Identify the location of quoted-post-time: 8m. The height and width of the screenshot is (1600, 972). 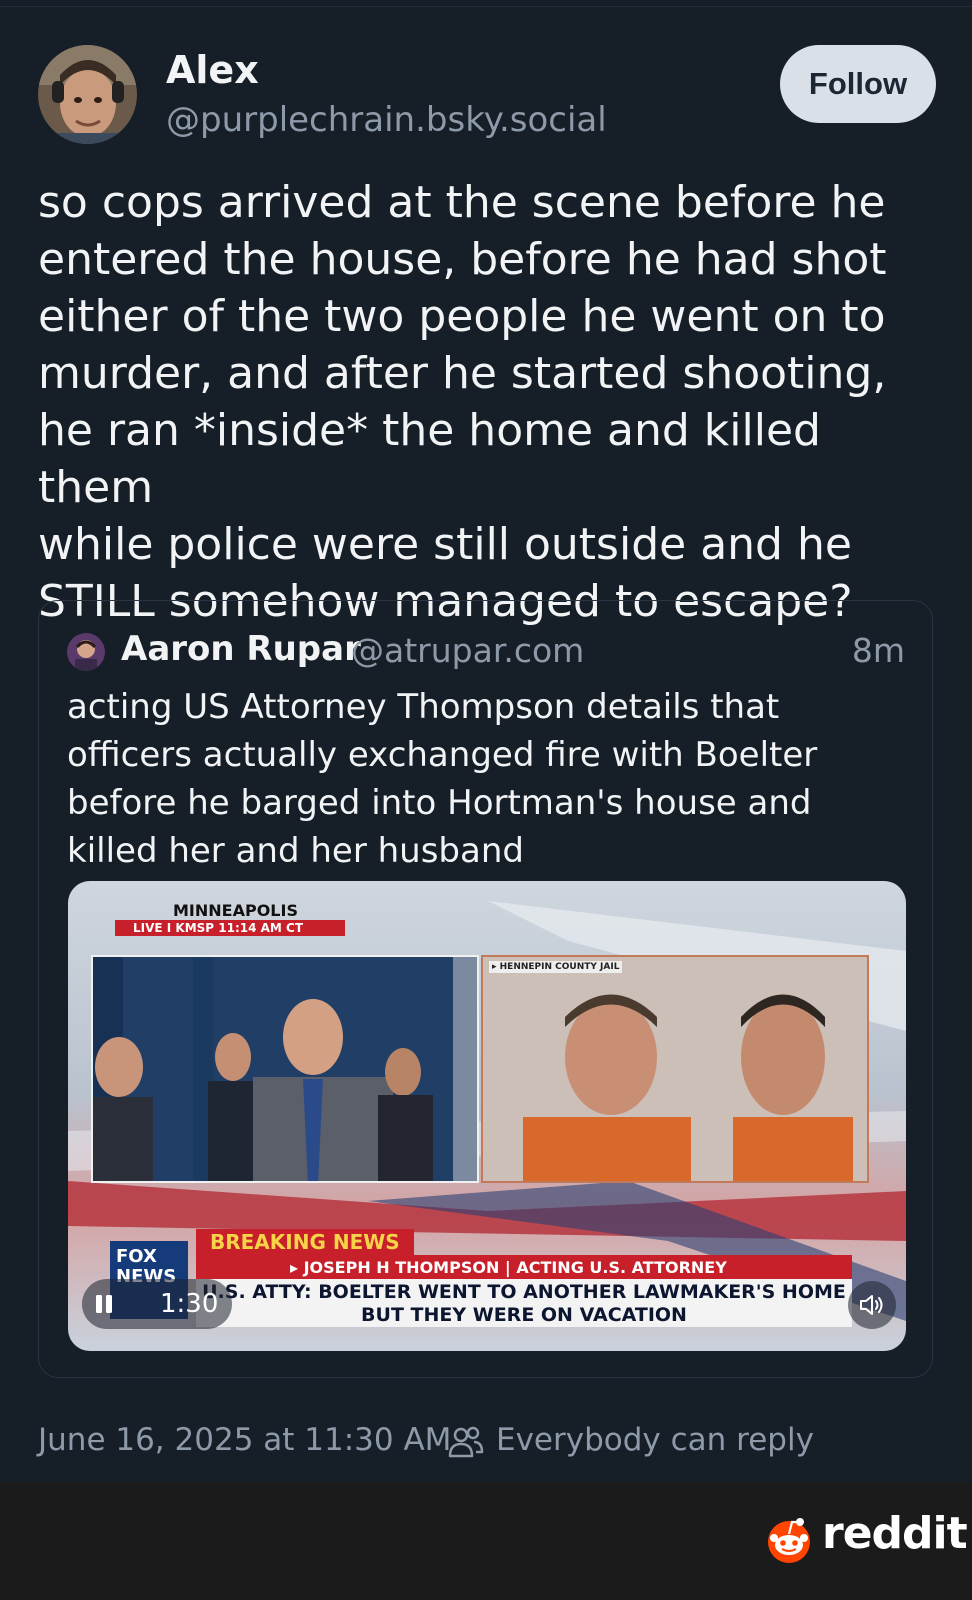
(878, 650).